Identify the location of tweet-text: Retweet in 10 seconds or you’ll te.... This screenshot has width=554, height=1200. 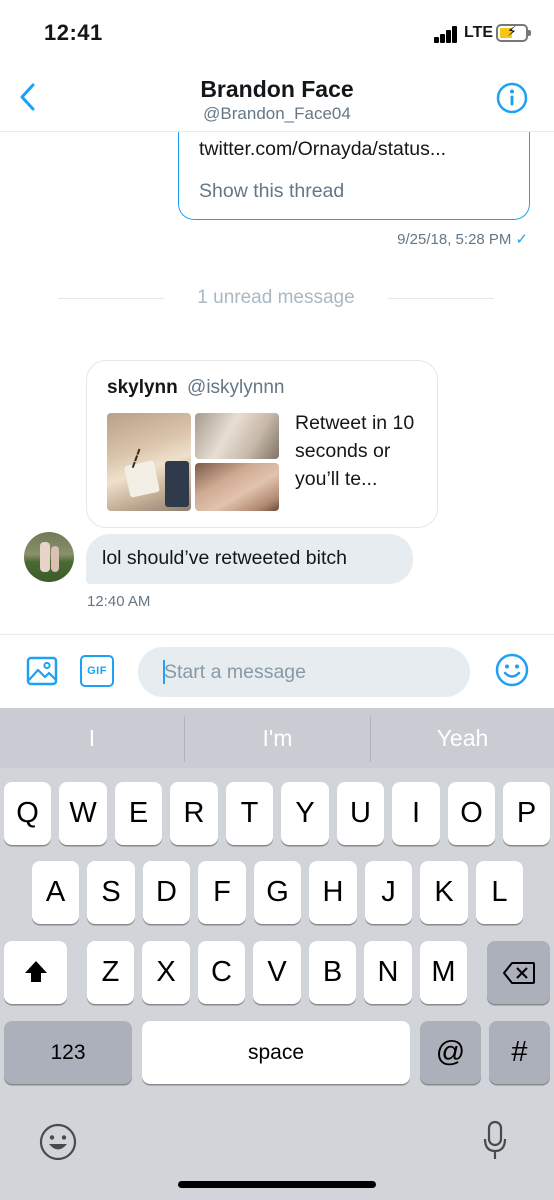
(355, 451).